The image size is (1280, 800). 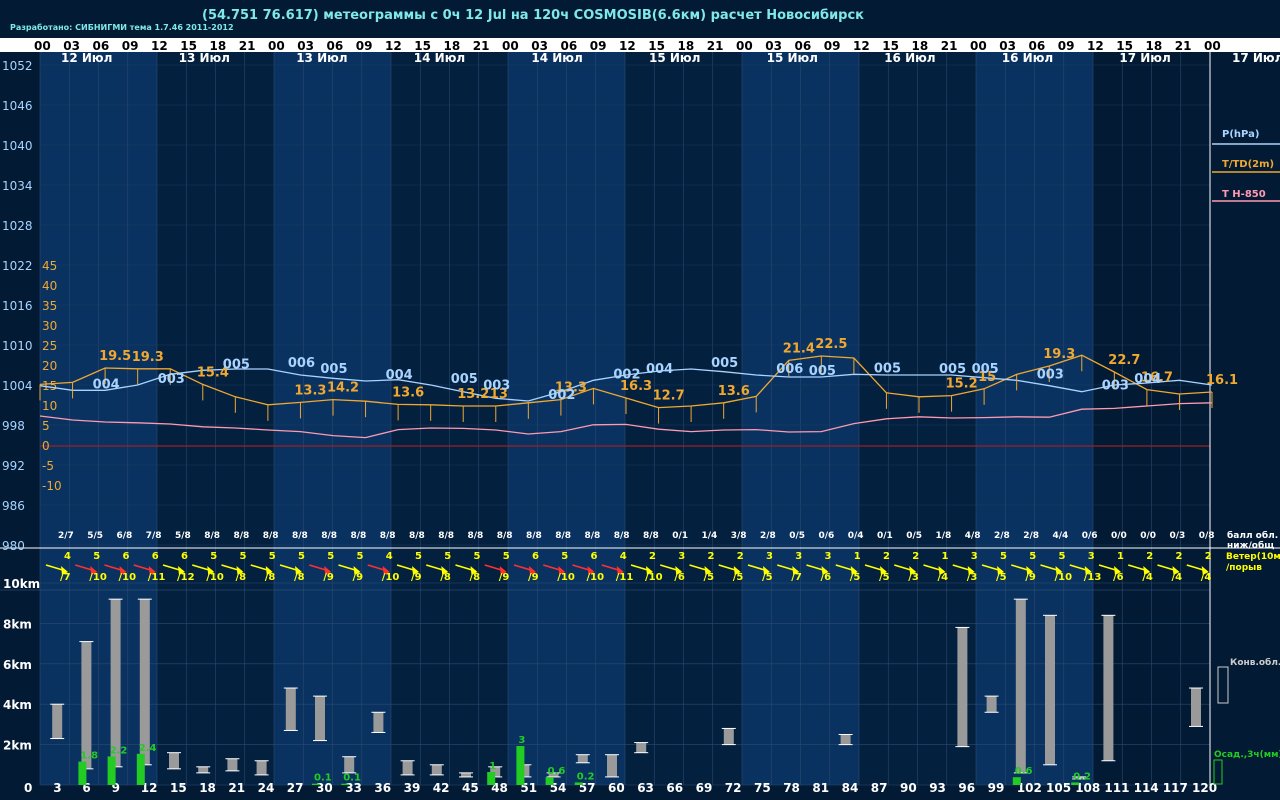 What do you see at coordinates (65, 577) in the screenshot?
I see `wind-gust-label: /7` at bounding box center [65, 577].